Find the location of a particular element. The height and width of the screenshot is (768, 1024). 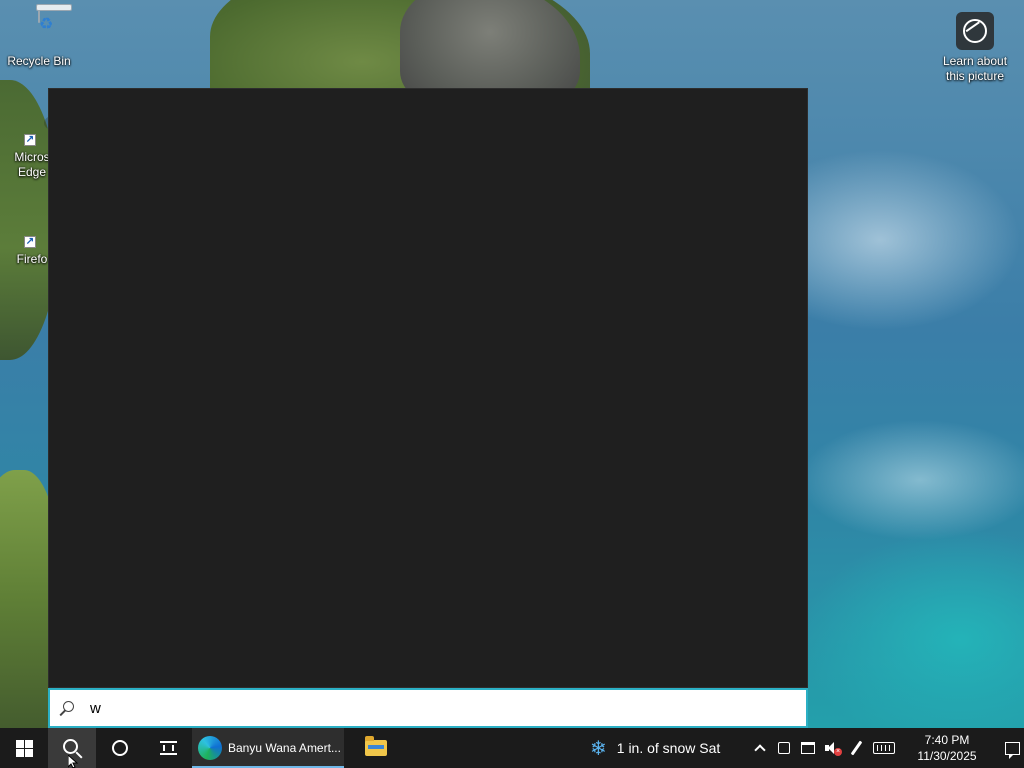

volume-muted-icon: × is located at coordinates (833, 748).